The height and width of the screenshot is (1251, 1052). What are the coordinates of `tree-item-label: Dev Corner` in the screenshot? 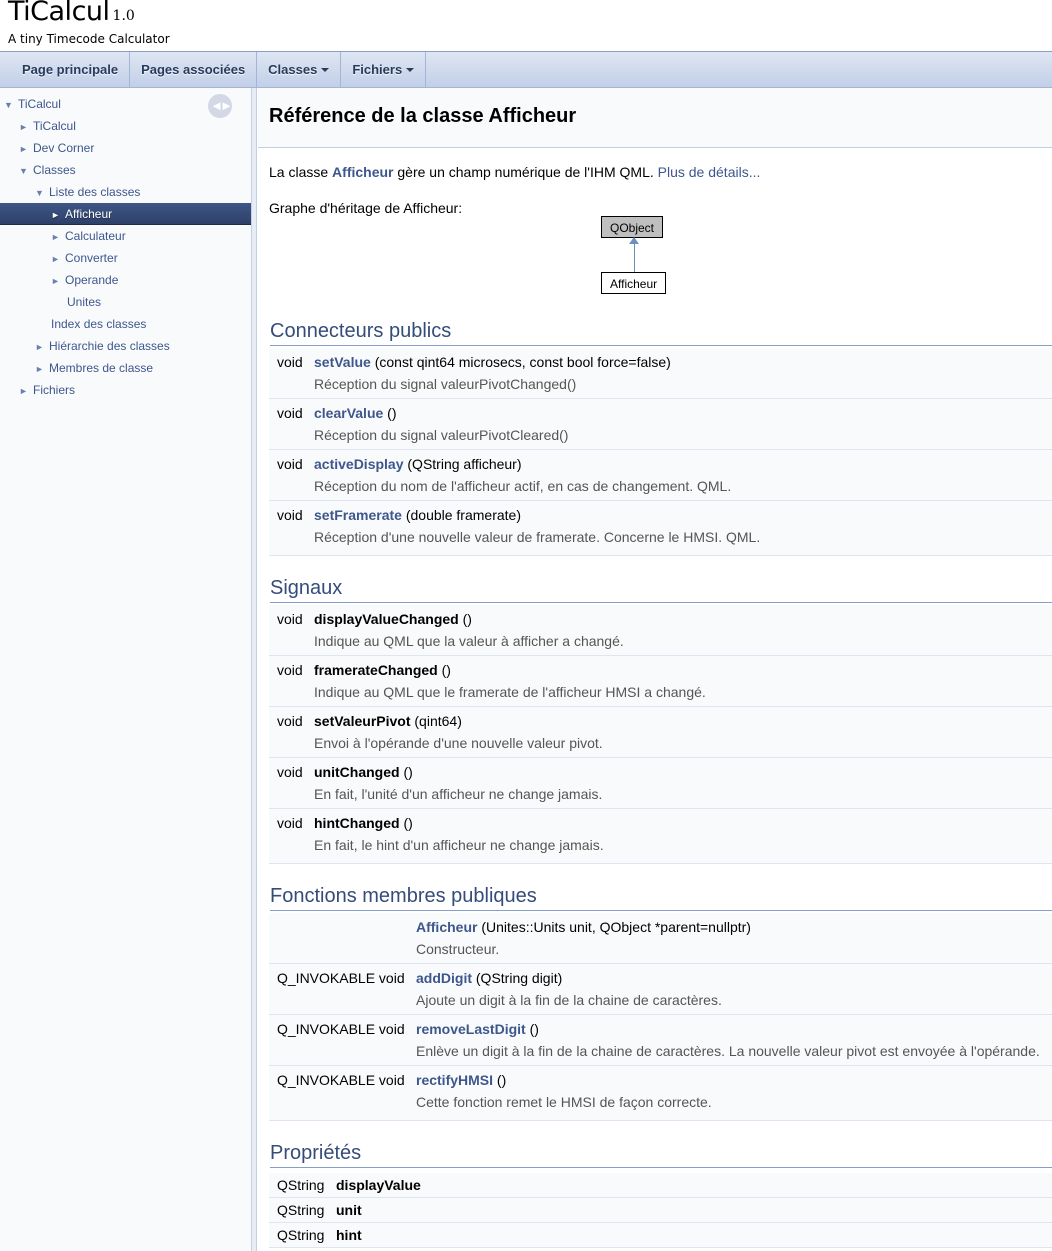 It's located at (64, 148).